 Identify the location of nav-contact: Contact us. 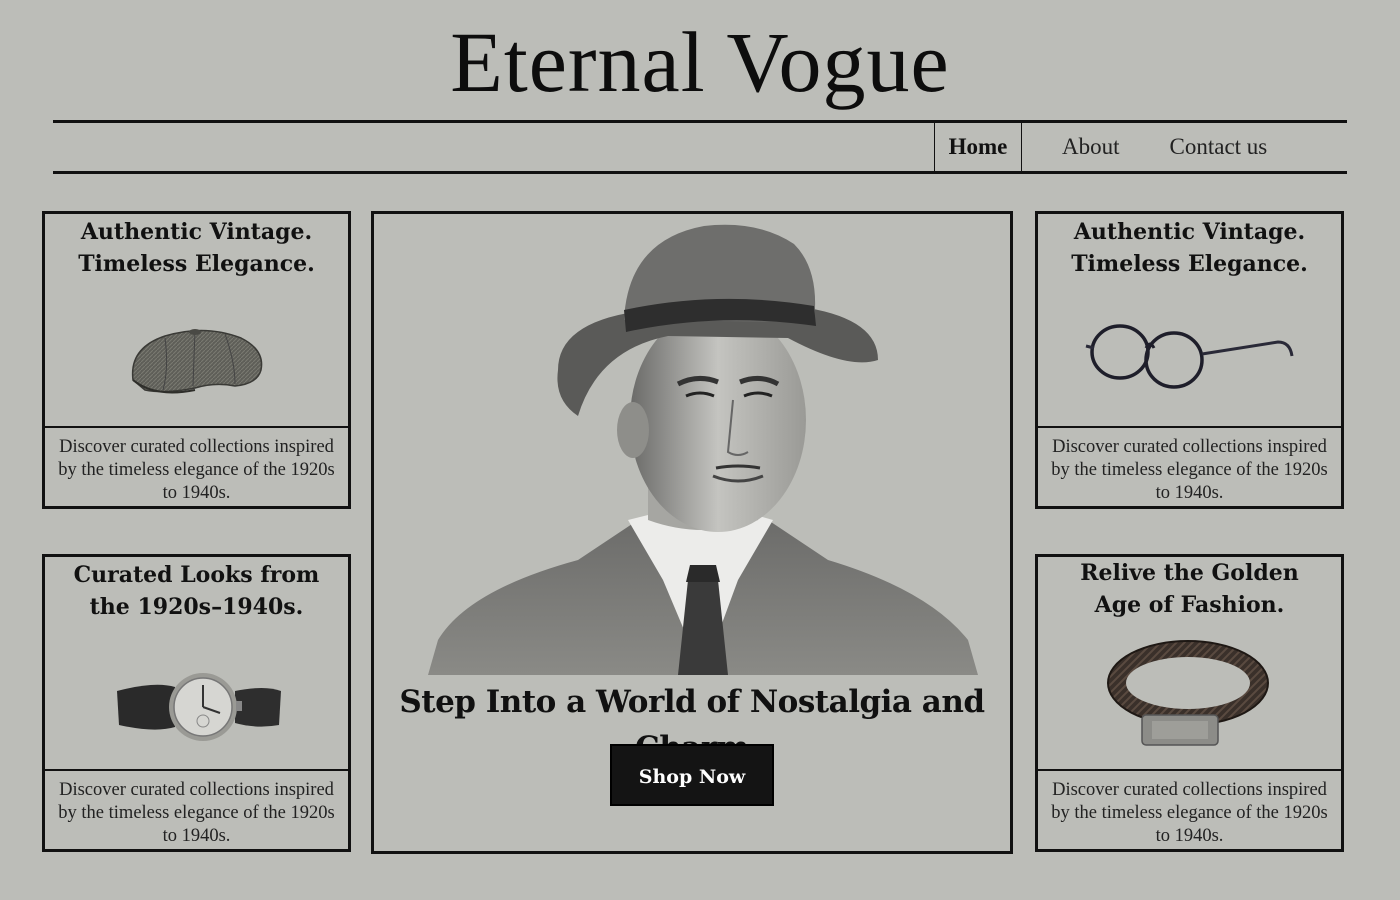
(1219, 147).